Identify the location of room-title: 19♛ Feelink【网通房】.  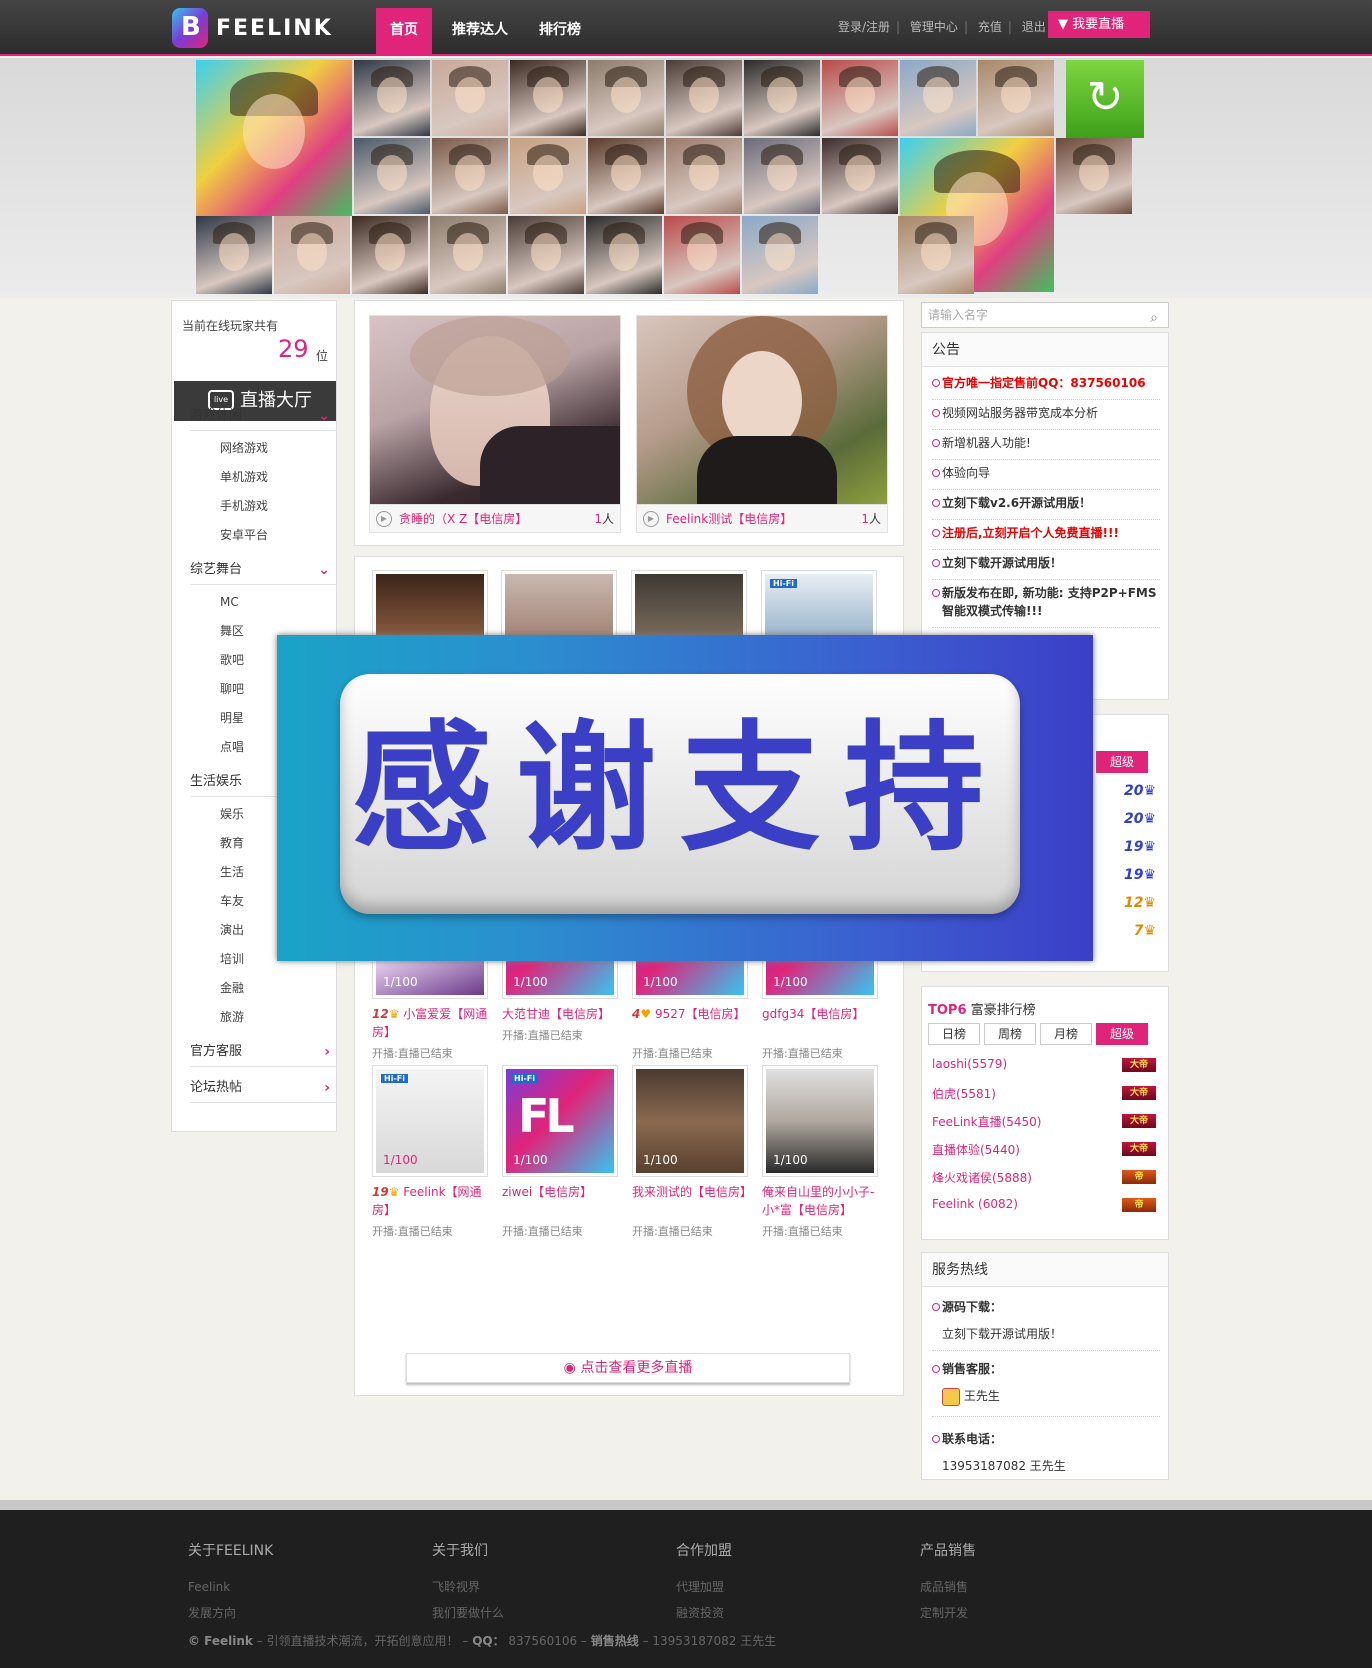
(432, 1201).